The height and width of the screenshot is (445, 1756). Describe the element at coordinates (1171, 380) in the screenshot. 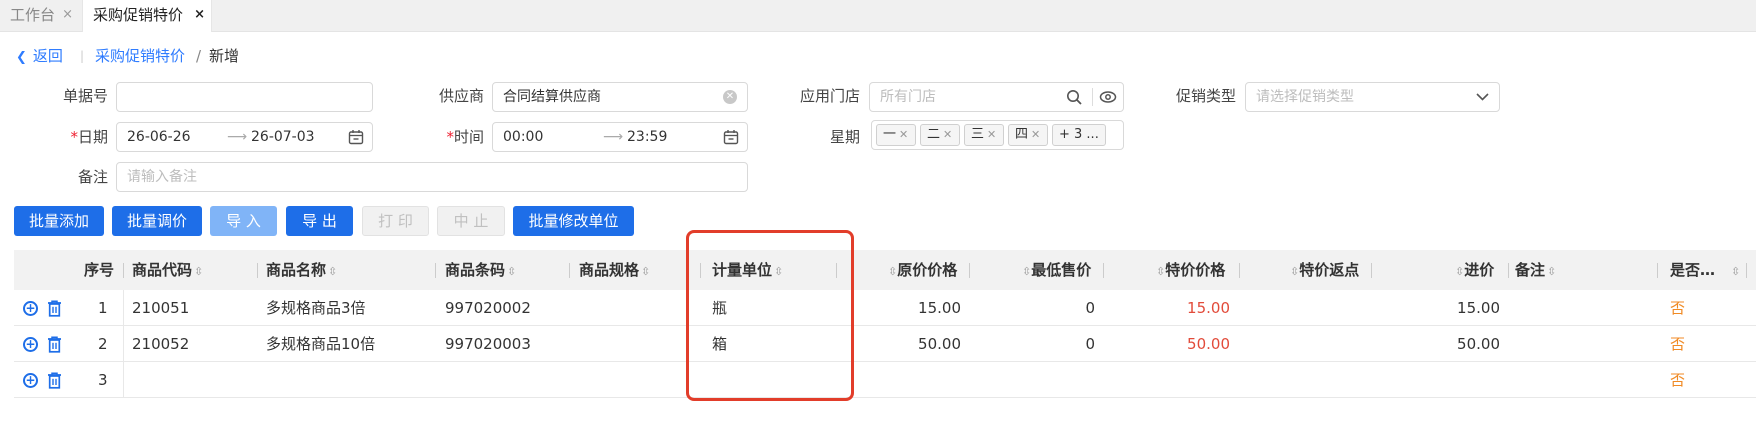

I see `cell-special-price` at that location.